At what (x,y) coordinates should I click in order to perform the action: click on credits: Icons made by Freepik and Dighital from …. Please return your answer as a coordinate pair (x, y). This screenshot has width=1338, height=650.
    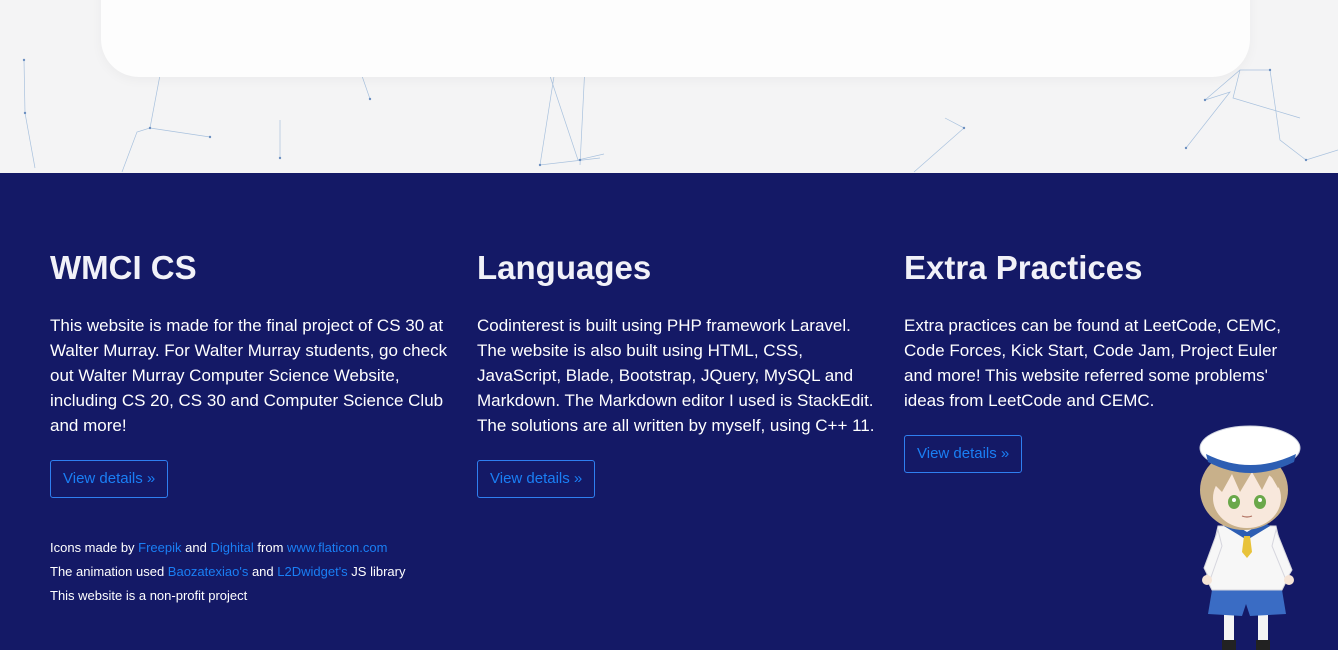
    Looking at the image, I should click on (250, 572).